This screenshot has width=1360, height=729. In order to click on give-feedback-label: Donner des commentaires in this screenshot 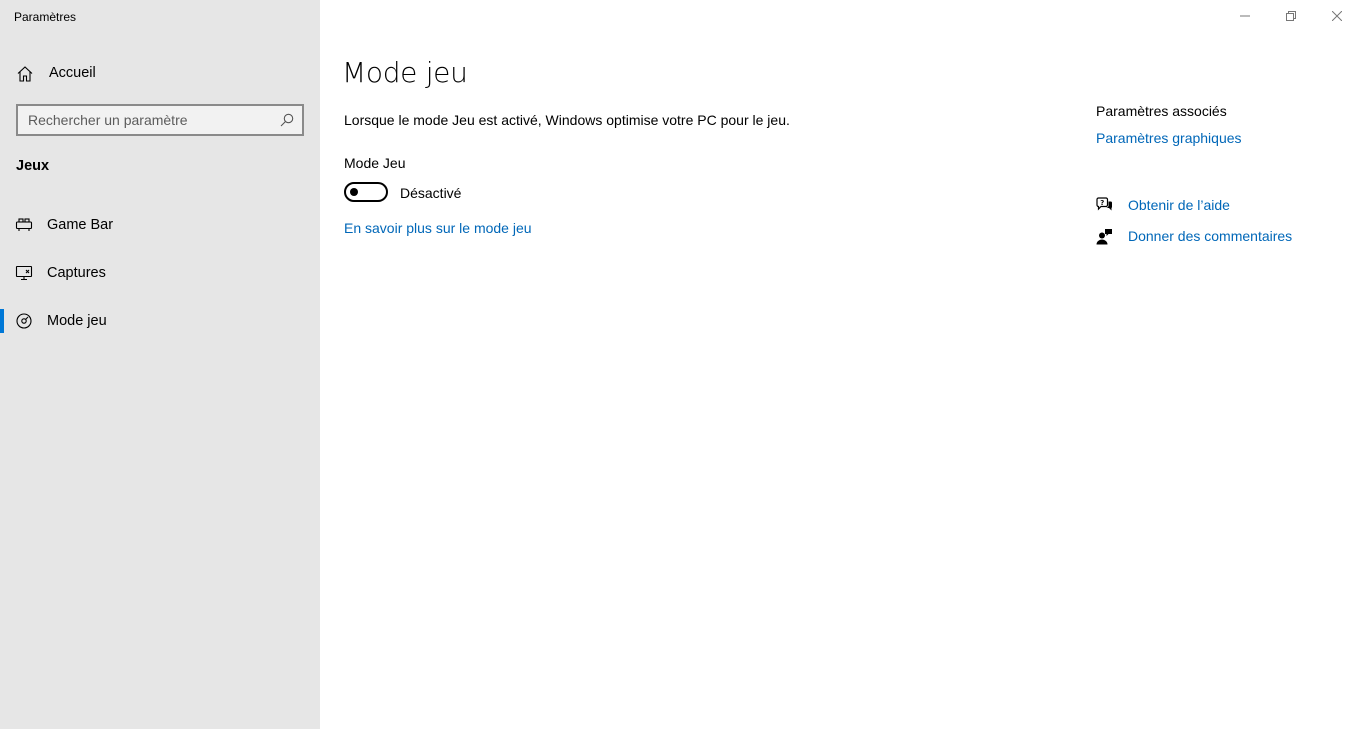, I will do `click(1210, 236)`.